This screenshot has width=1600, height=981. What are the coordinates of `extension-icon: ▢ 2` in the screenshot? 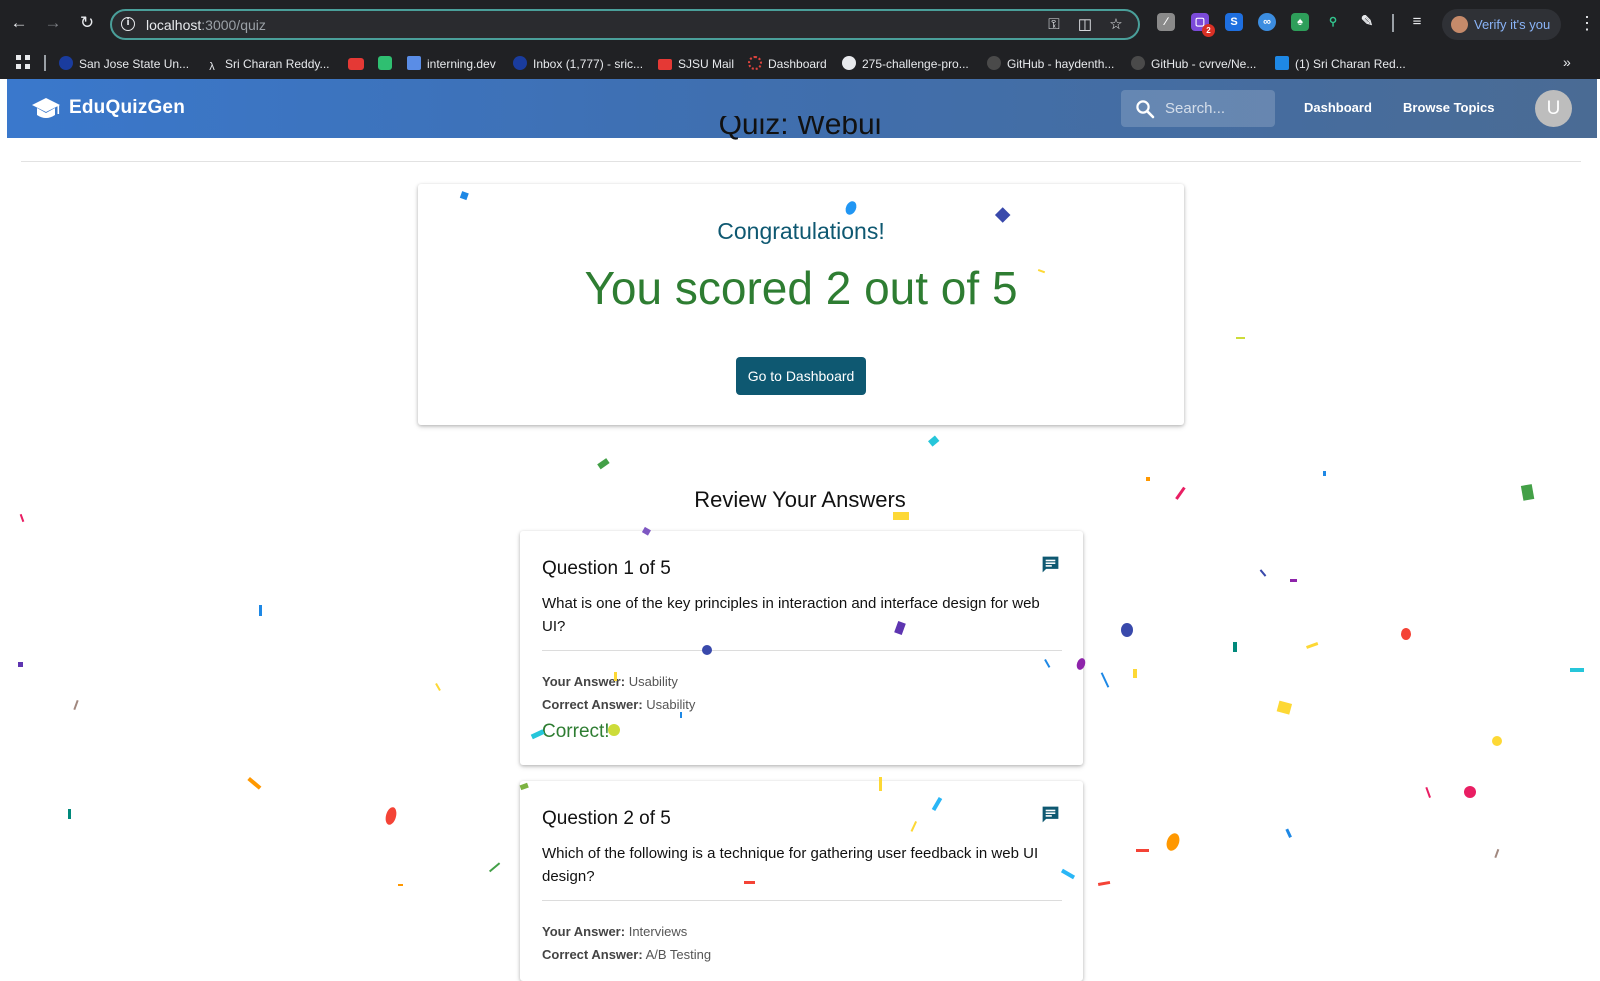 It's located at (1203, 25).